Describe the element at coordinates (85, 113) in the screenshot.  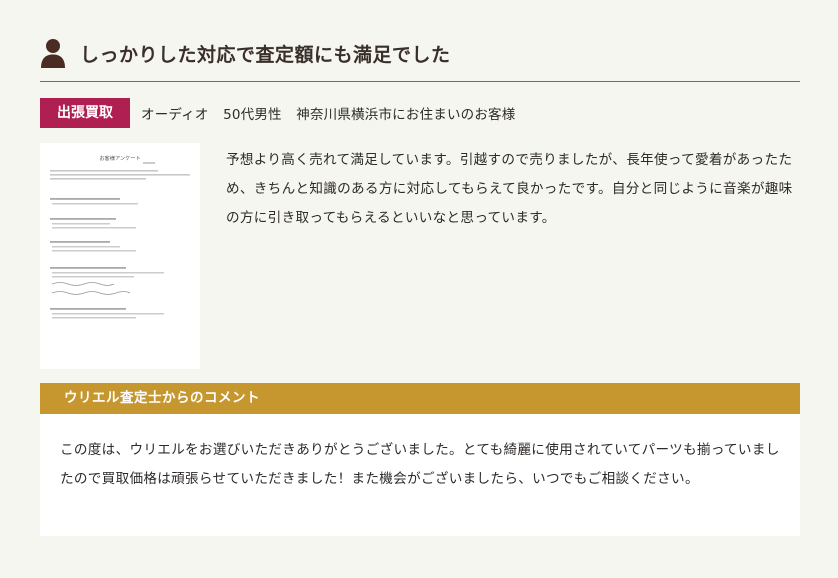
I see `service-type-badge: 出張買取` at that location.